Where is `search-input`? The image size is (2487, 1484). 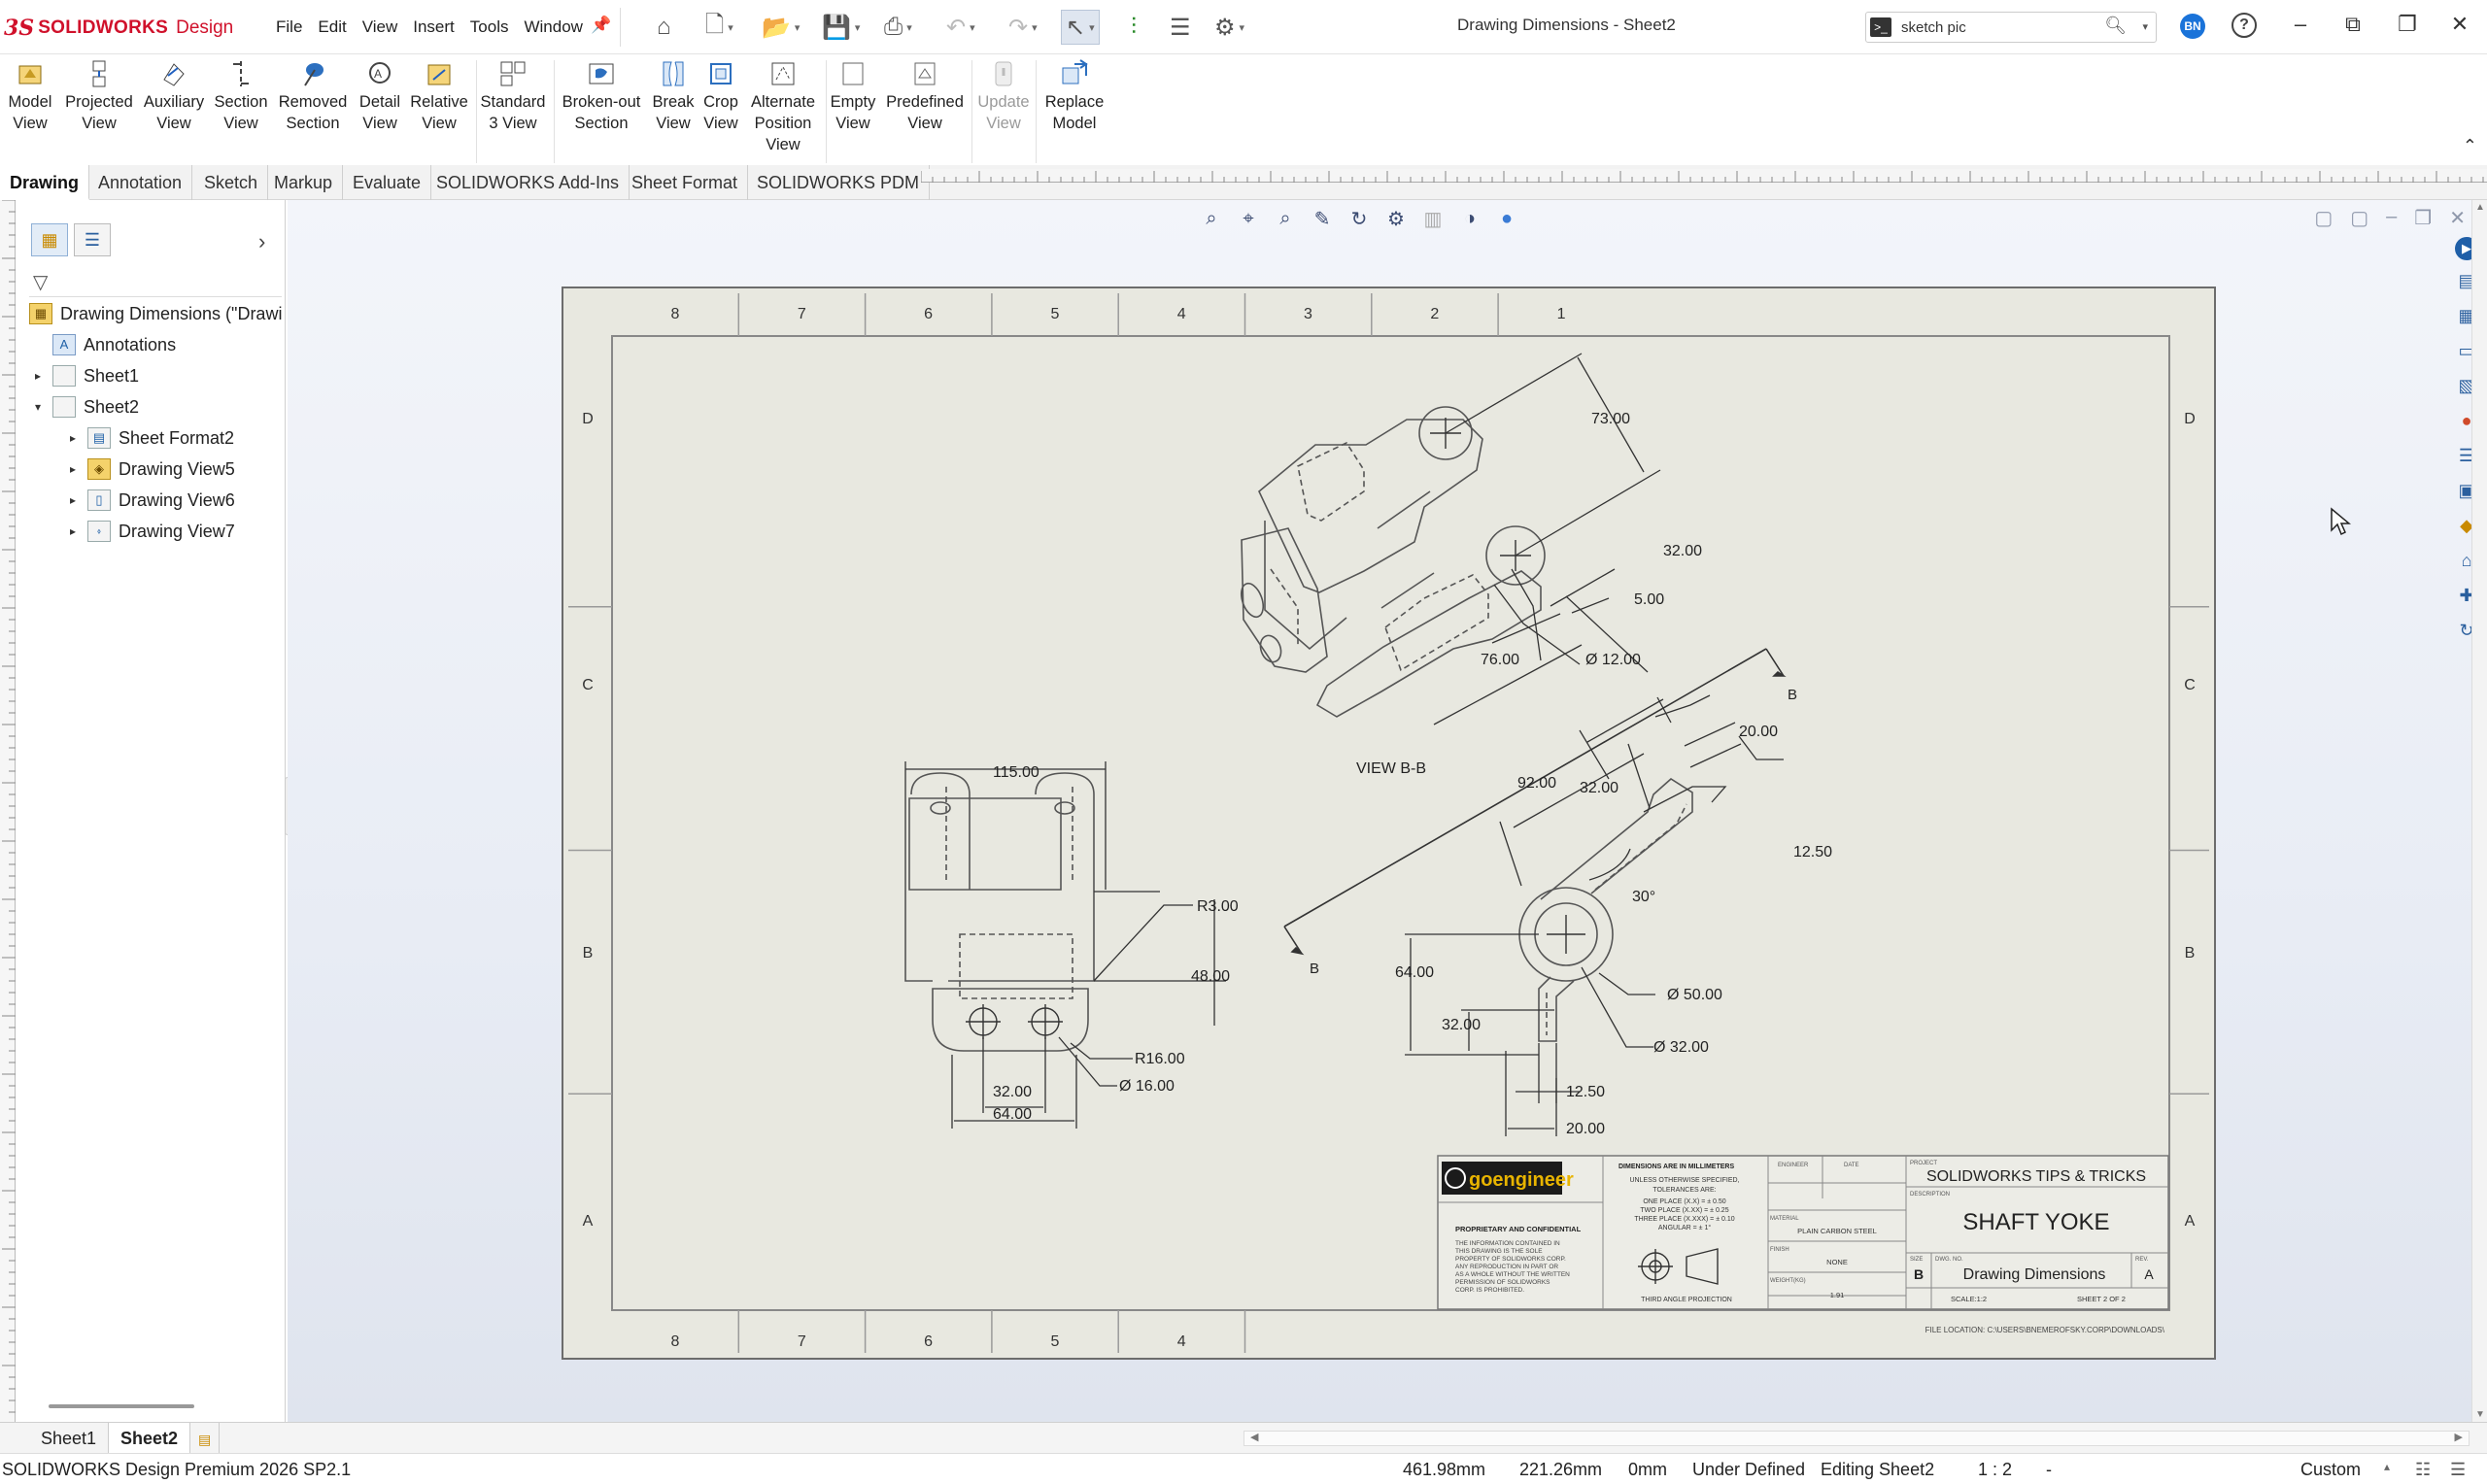
search-input is located at coordinates (1998, 27).